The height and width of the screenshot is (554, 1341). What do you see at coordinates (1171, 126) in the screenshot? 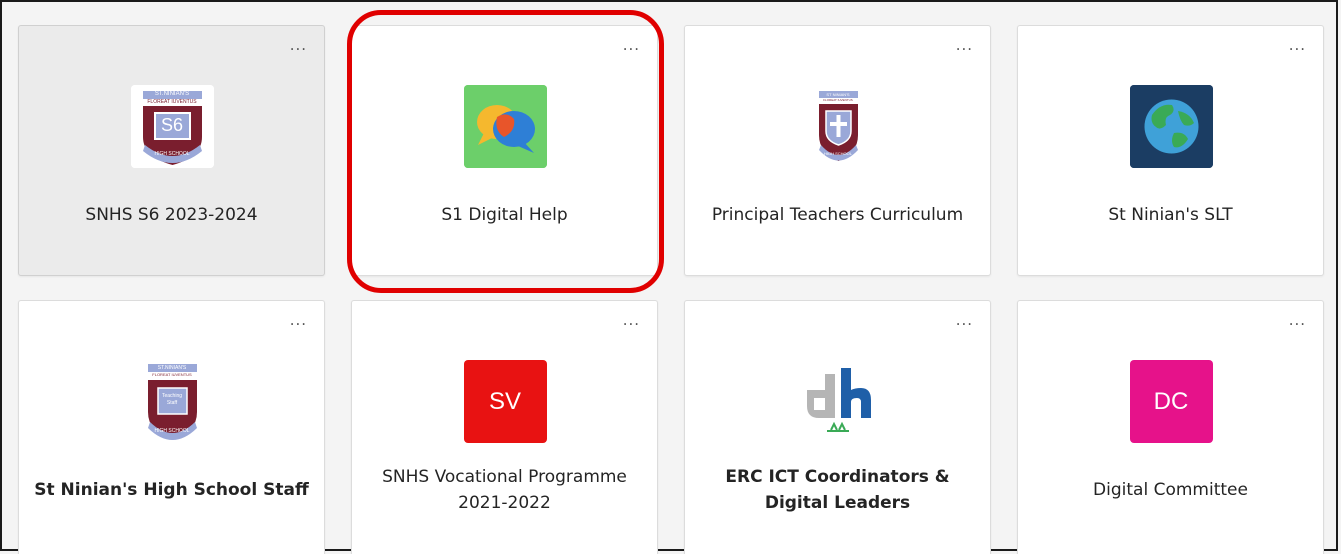
I see `globe-icon` at bounding box center [1171, 126].